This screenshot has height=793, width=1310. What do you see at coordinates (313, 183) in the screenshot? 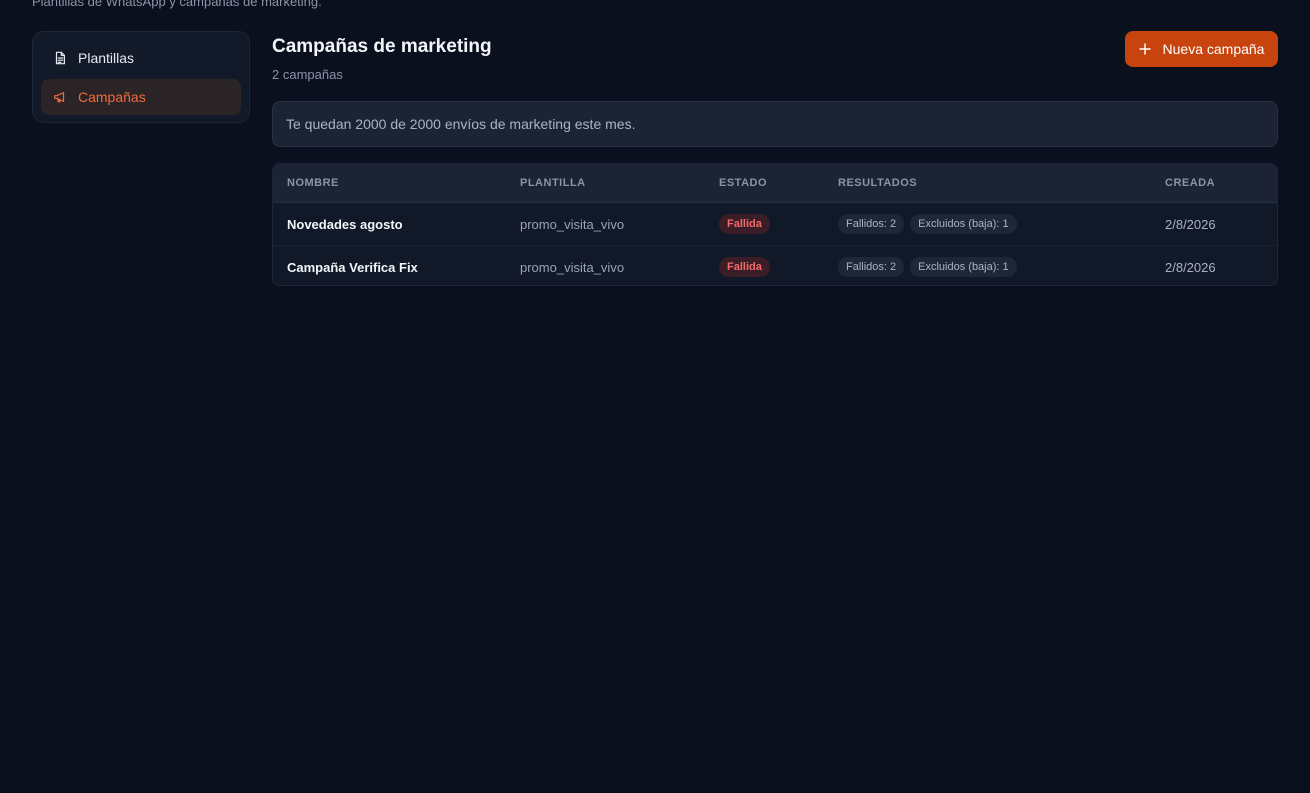
I see `column-header-nombre: NOMBRE` at bounding box center [313, 183].